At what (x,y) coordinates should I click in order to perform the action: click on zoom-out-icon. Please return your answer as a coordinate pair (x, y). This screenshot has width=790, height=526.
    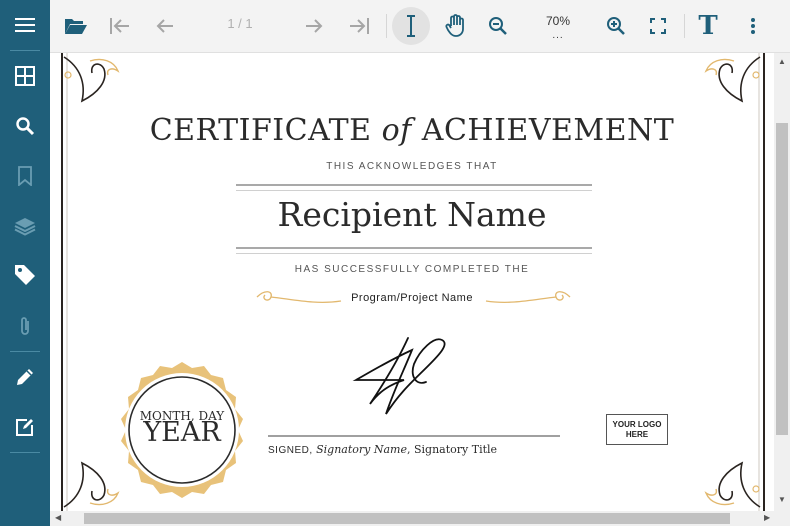
    Looking at the image, I should click on (498, 26).